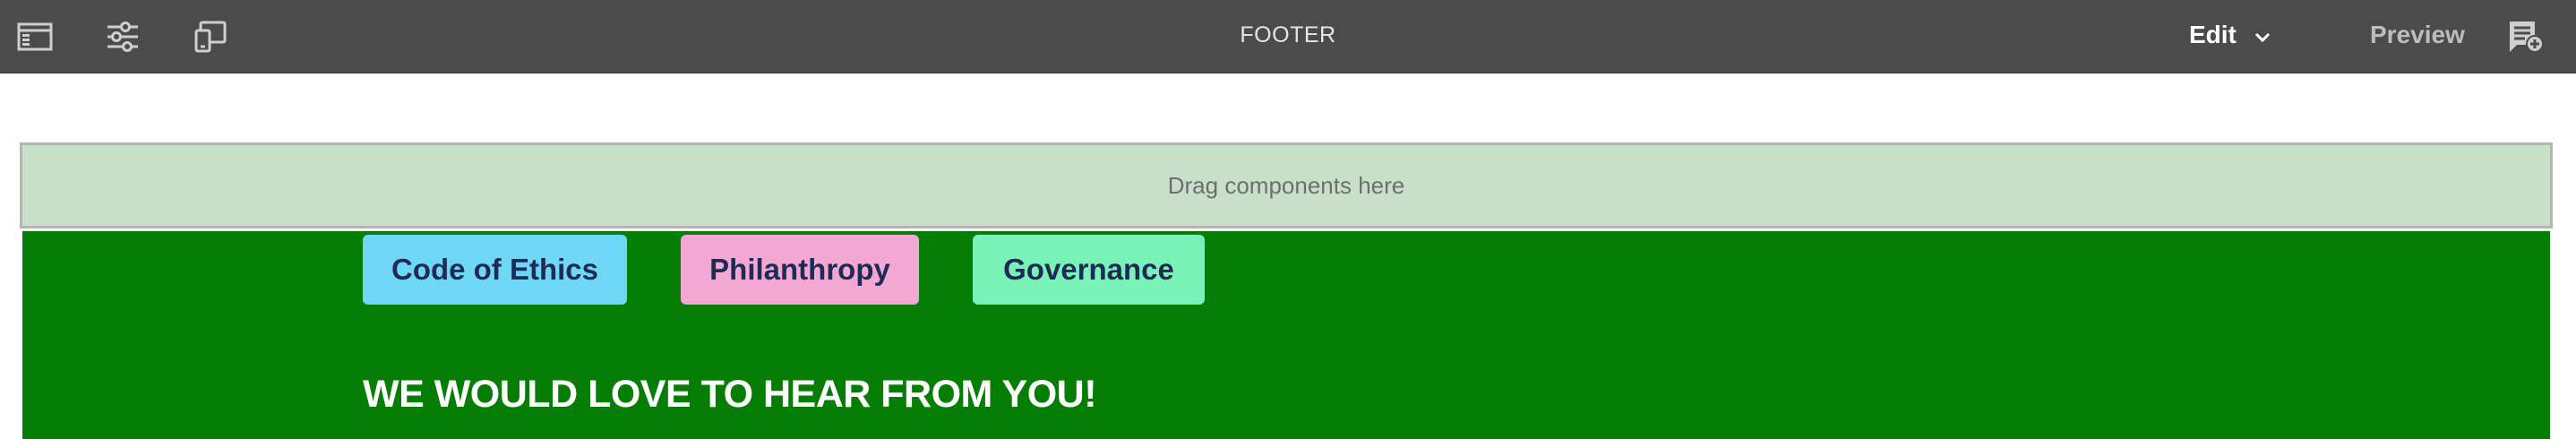 The width and height of the screenshot is (2576, 439). I want to click on sliders-icon, so click(123, 37).